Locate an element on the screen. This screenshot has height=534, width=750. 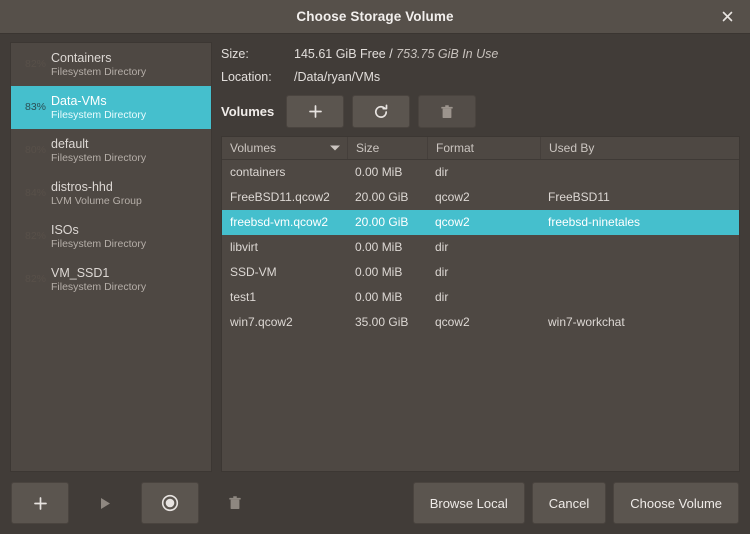
refresh-volumes-button is located at coordinates (381, 111).